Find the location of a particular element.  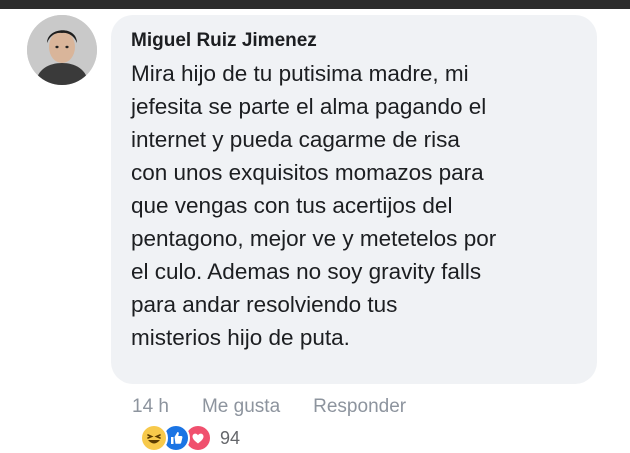

comment-actions: 14 h Me gusta Responder is located at coordinates (269, 407).